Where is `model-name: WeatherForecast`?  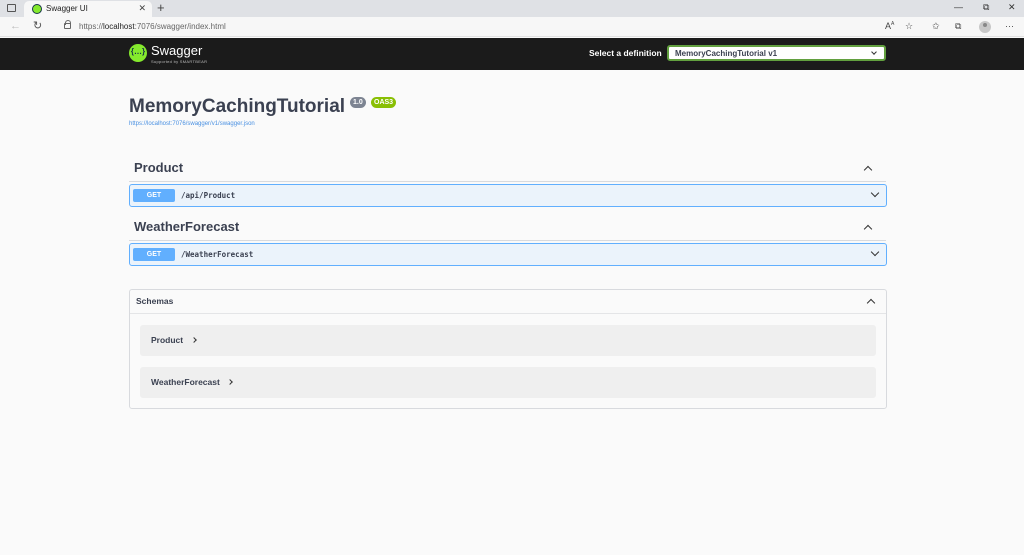 model-name: WeatherForecast is located at coordinates (185, 382).